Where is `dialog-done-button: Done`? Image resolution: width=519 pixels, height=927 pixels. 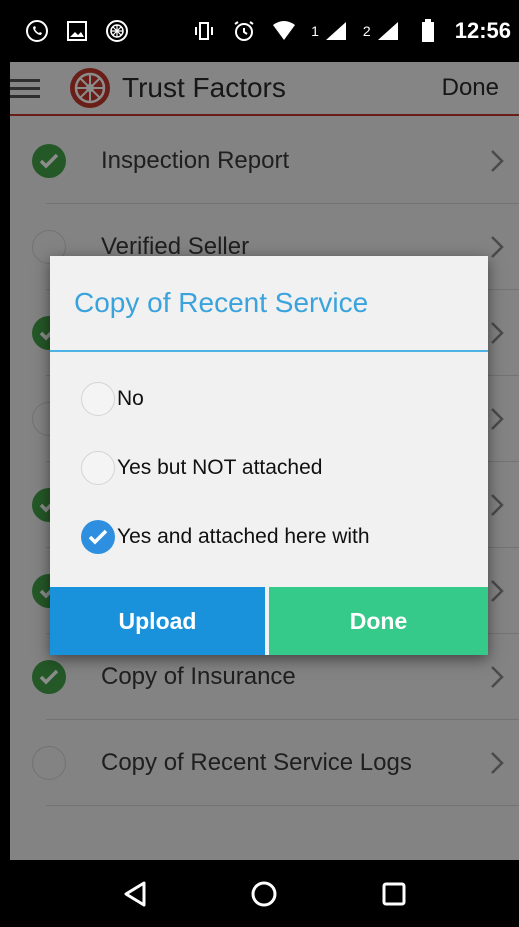 dialog-done-button: Done is located at coordinates (378, 621).